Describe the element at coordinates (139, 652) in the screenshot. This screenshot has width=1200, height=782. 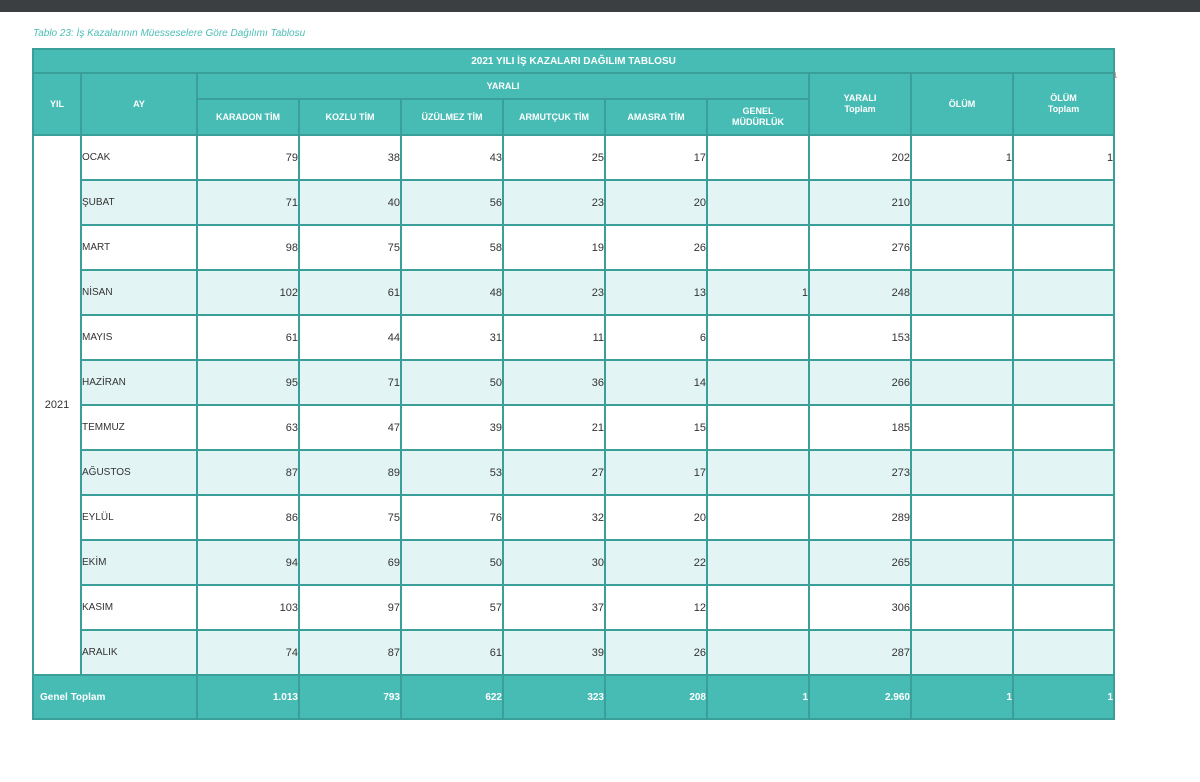
I see `month-cell: ARALIK` at that location.